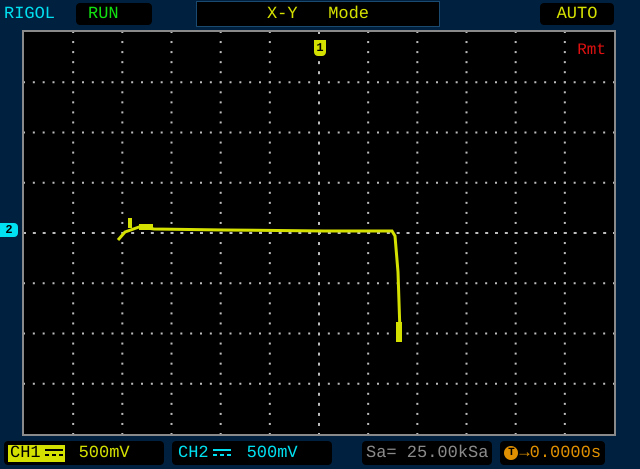  What do you see at coordinates (318, 14) in the screenshot?
I see `mode-title: X-Y Mode` at bounding box center [318, 14].